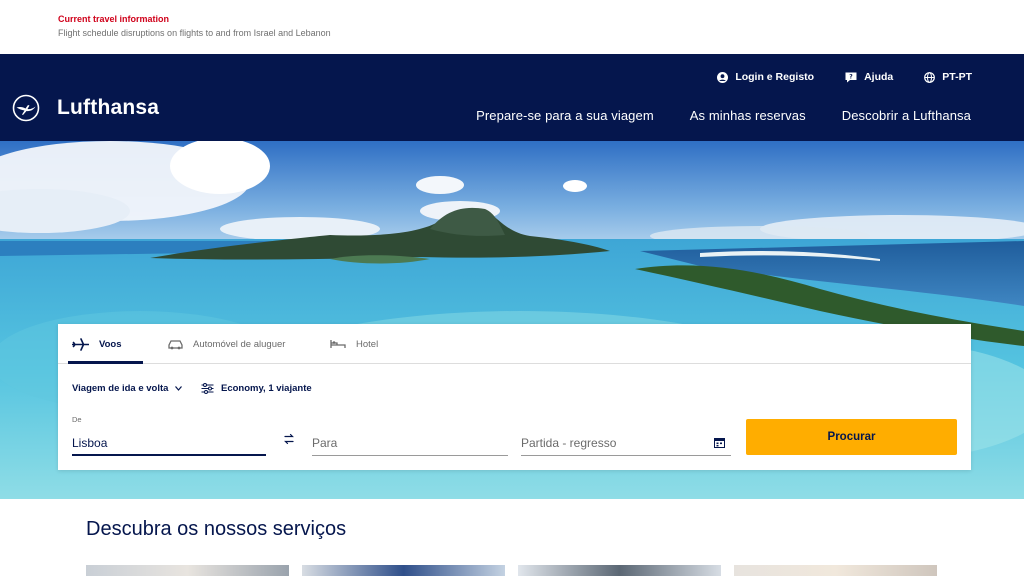 The width and height of the screenshot is (1024, 576). Describe the element at coordinates (266, 388) in the screenshot. I see `cabin-passengers-label: Economy, 1 viajante` at that location.